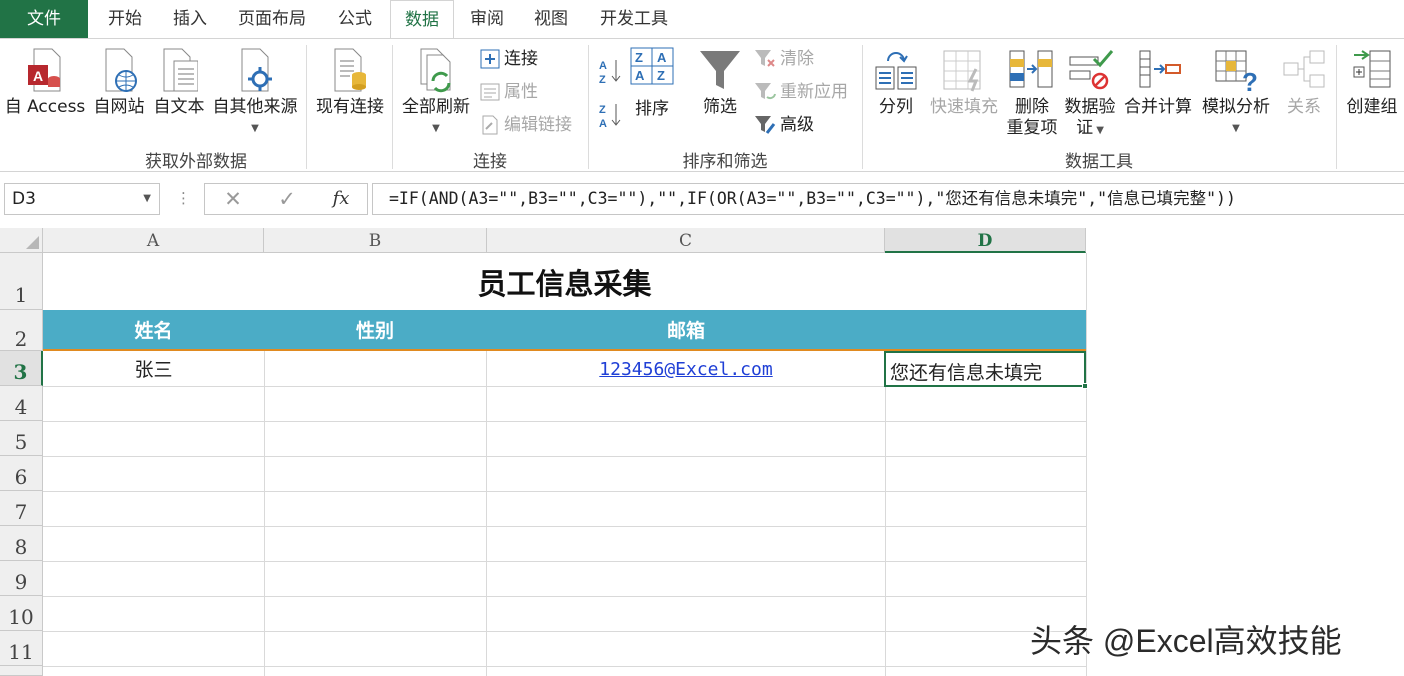 The image size is (1404, 676). What do you see at coordinates (487, 19) in the screenshot?
I see `tab-review: 审阅` at bounding box center [487, 19].